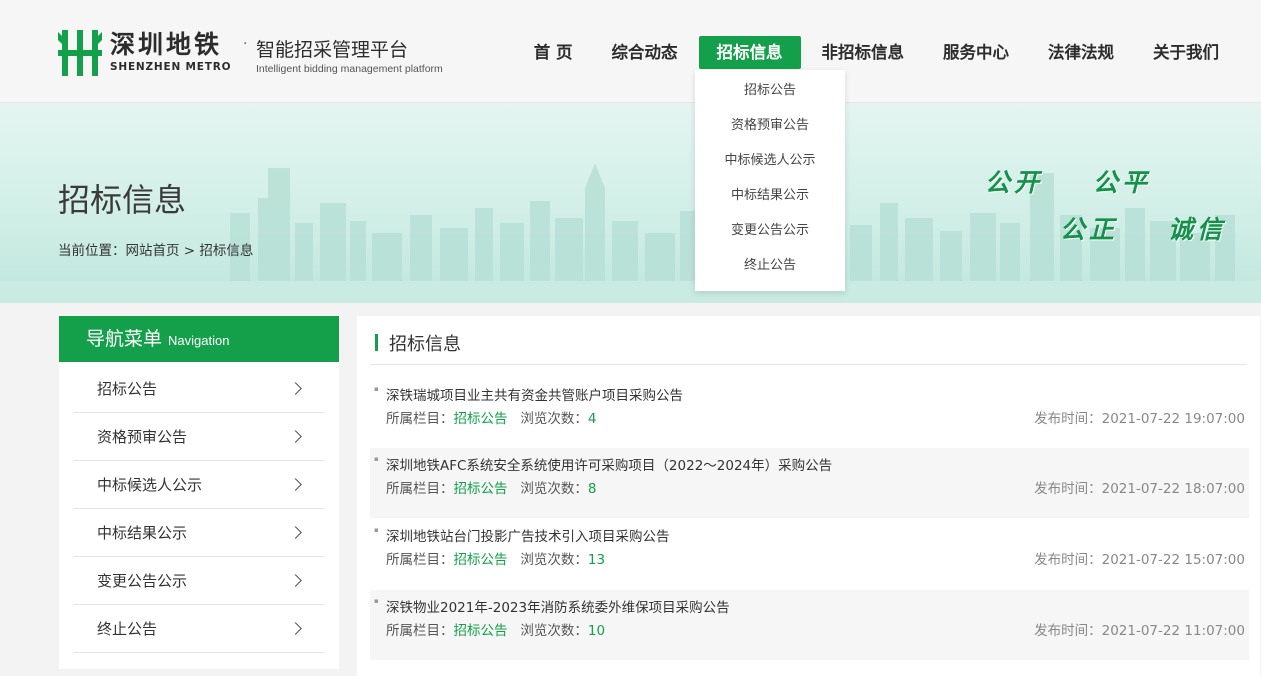  Describe the element at coordinates (124, 339) in the screenshot. I see `sidebar-title-cn: 导航菜单` at that location.